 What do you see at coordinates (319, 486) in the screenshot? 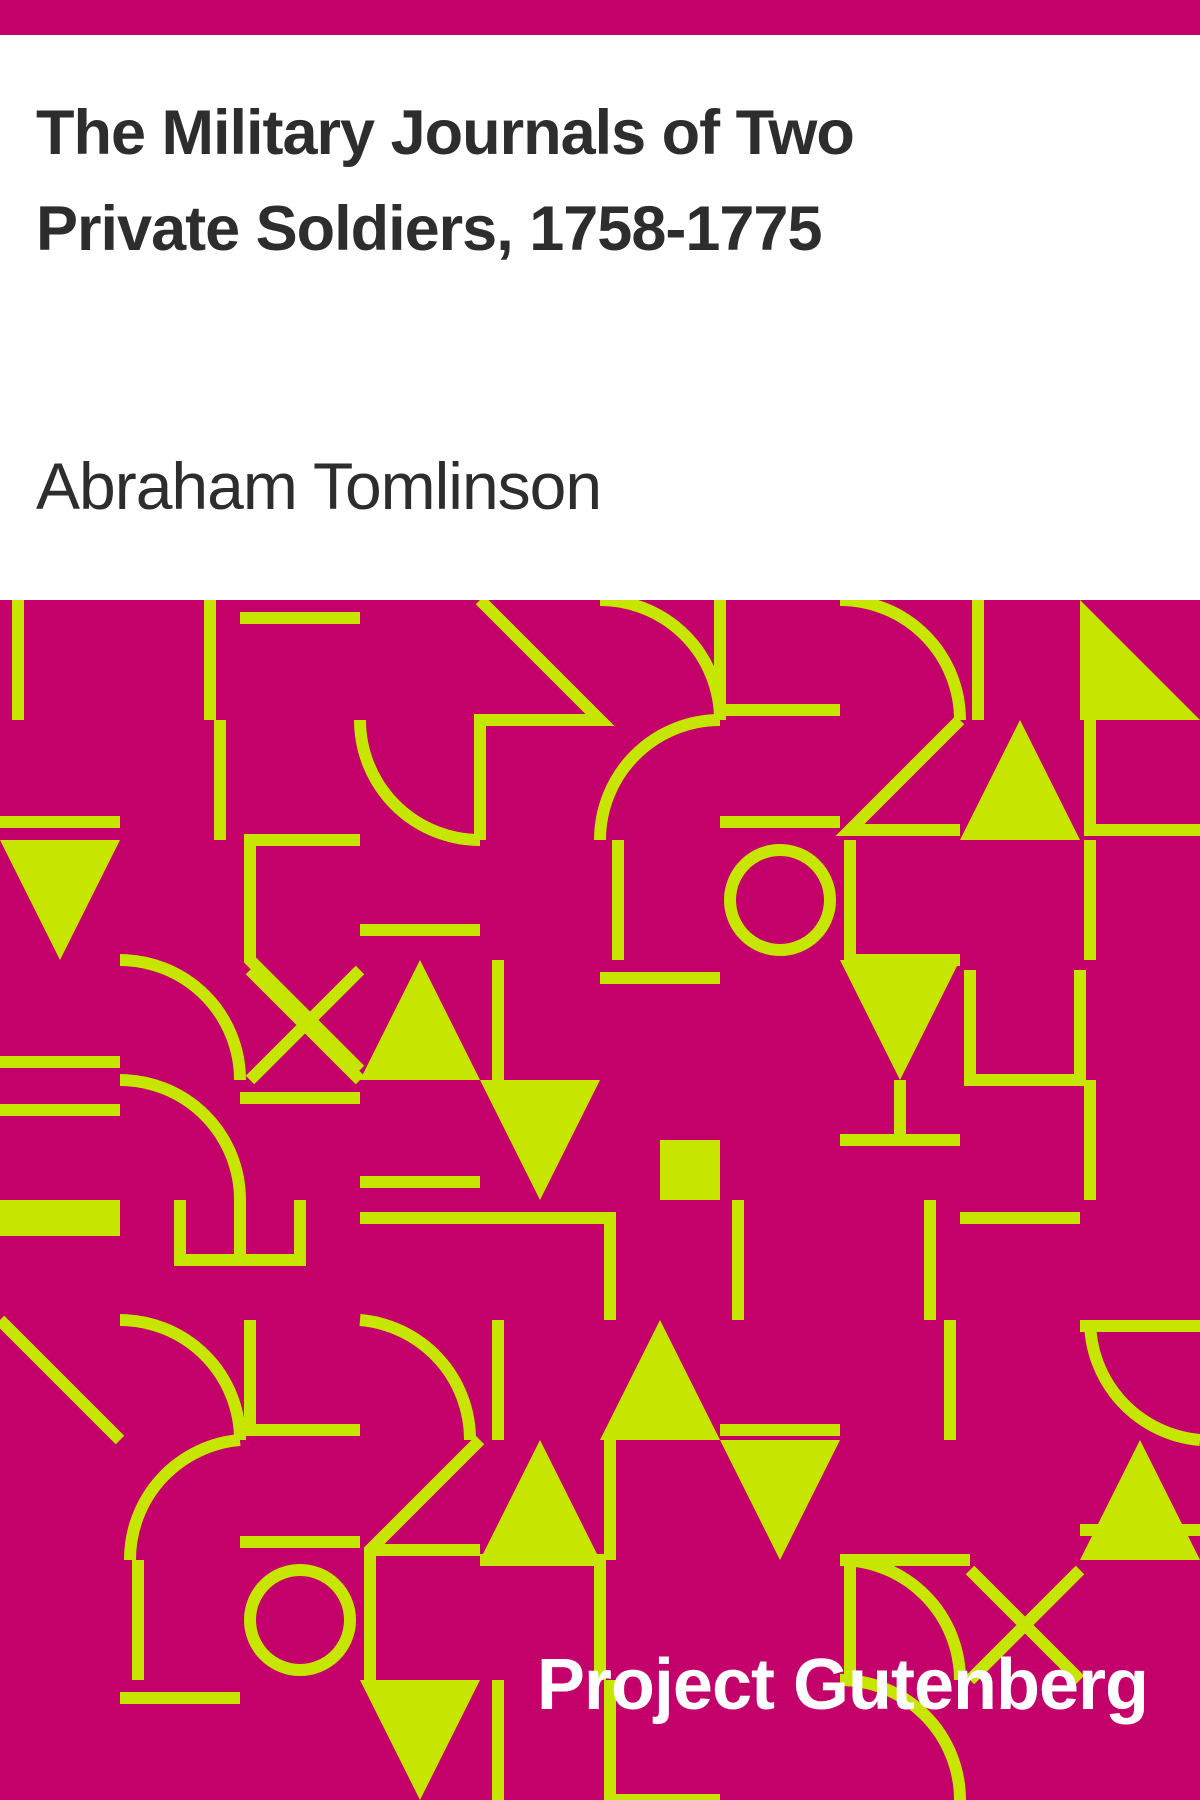
I see `book-author: Abraham Tomlinson` at bounding box center [319, 486].